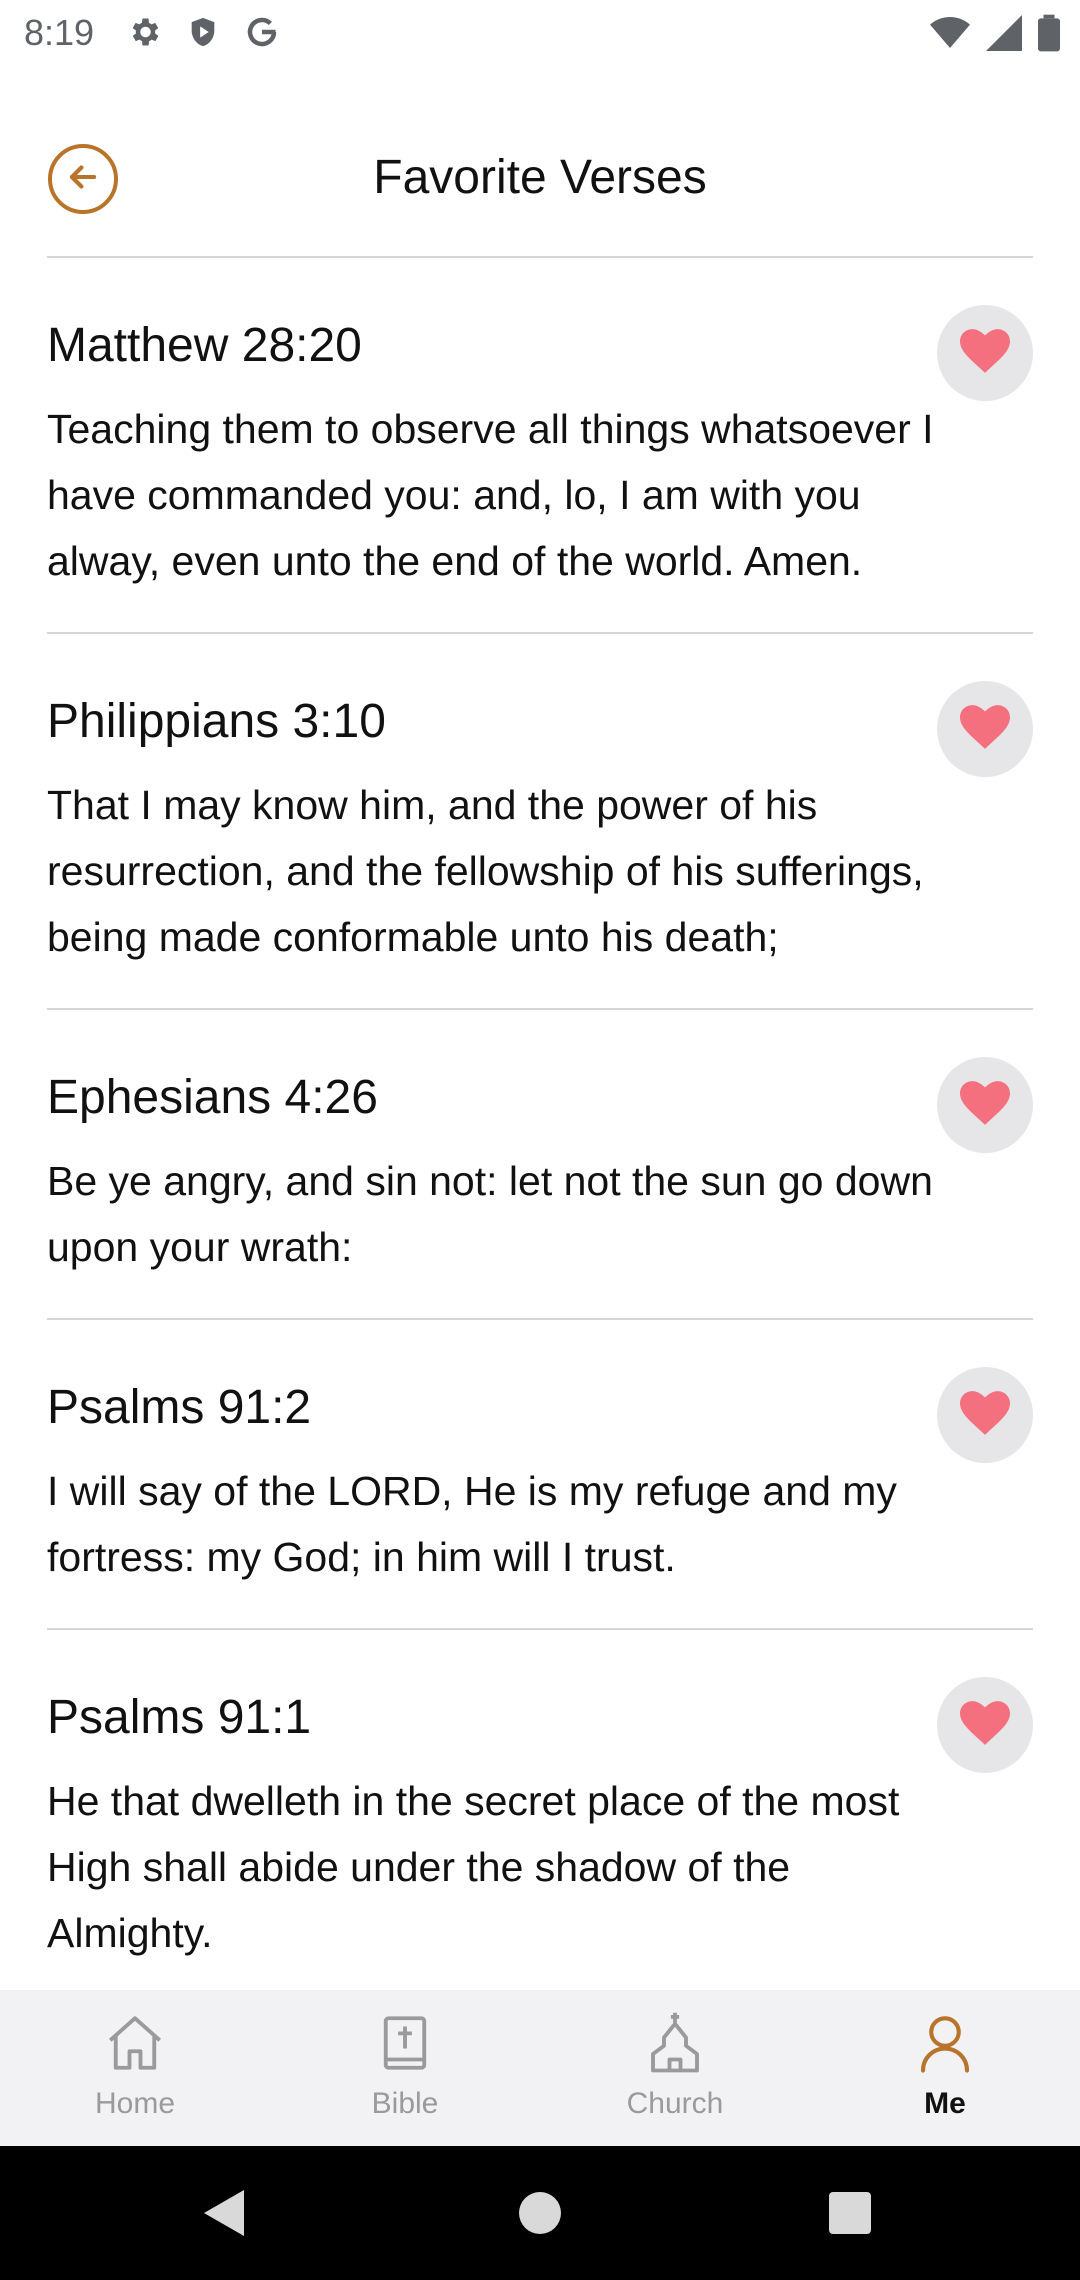  I want to click on person-icon, so click(945, 2045).